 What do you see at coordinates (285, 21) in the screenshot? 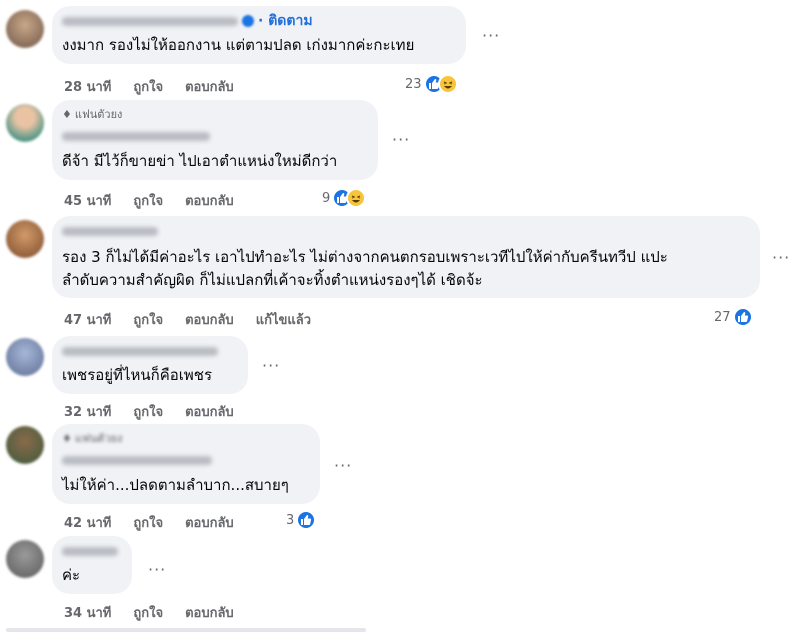
I see `follow-link: · ติดตาม` at bounding box center [285, 21].